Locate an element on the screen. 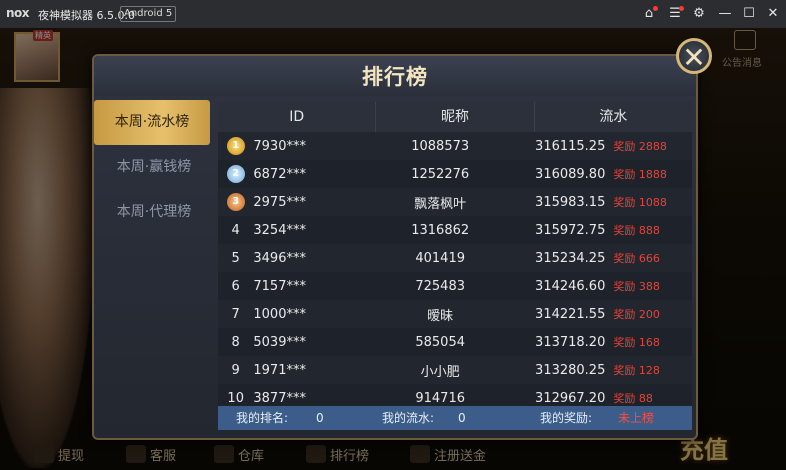 The height and width of the screenshot is (470, 786). nickname-cell: 725483 is located at coordinates (440, 286).